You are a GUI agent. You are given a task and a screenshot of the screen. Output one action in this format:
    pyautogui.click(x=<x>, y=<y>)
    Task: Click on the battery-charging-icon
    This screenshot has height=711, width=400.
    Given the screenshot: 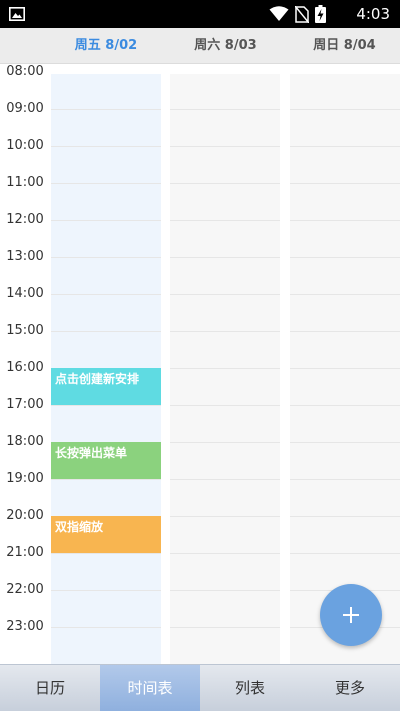 What is the action you would take?
    pyautogui.click(x=320, y=14)
    